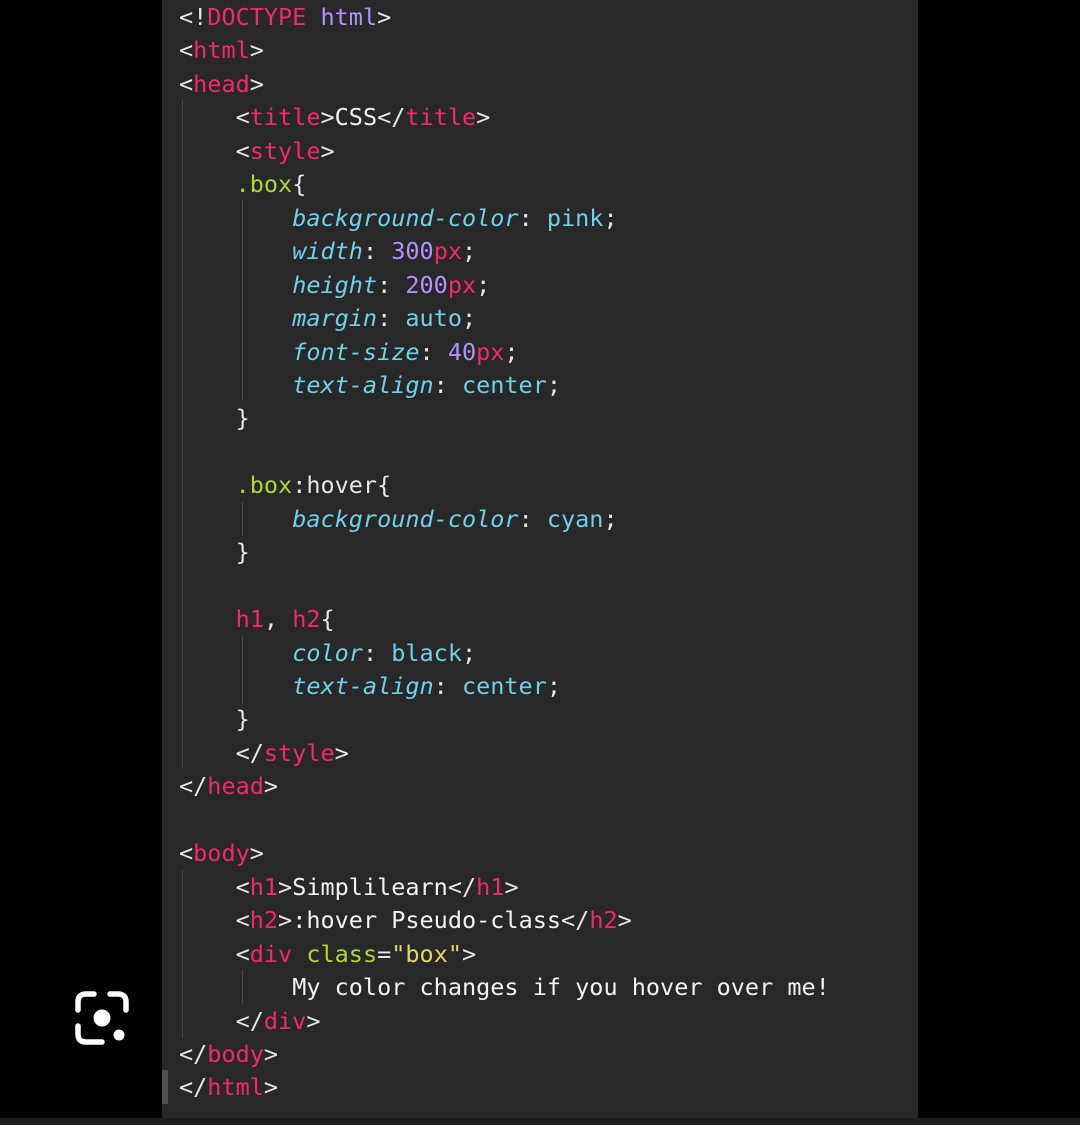  What do you see at coordinates (102, 1018) in the screenshot?
I see `google-lens-icon` at bounding box center [102, 1018].